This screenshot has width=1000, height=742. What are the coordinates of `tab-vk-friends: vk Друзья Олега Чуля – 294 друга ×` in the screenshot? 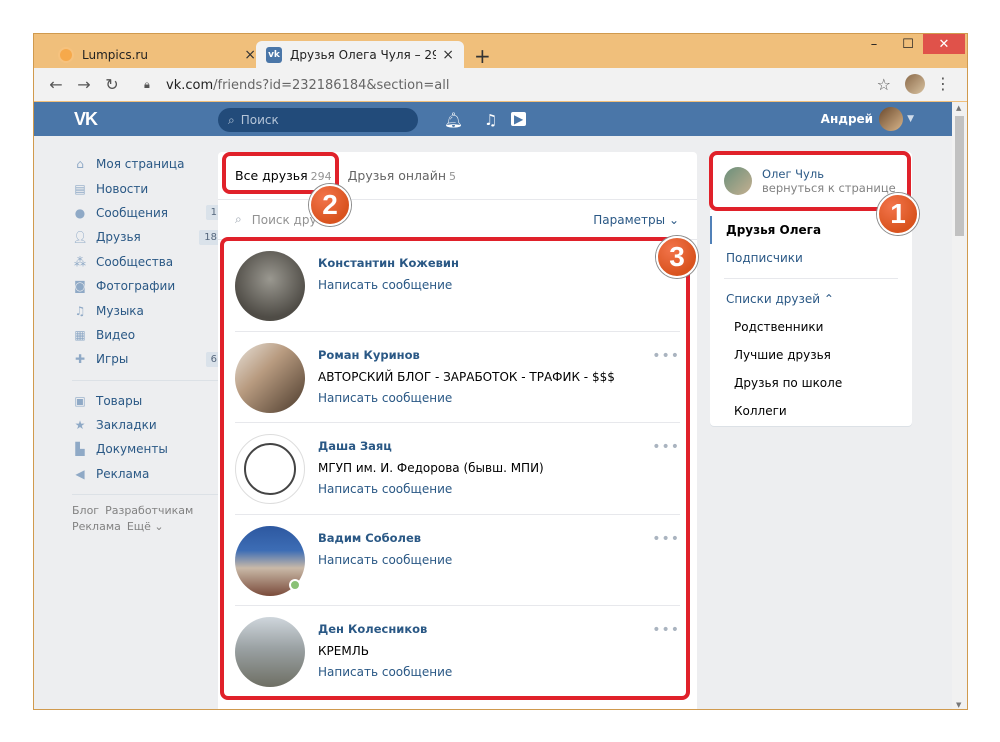 It's located at (360, 54).